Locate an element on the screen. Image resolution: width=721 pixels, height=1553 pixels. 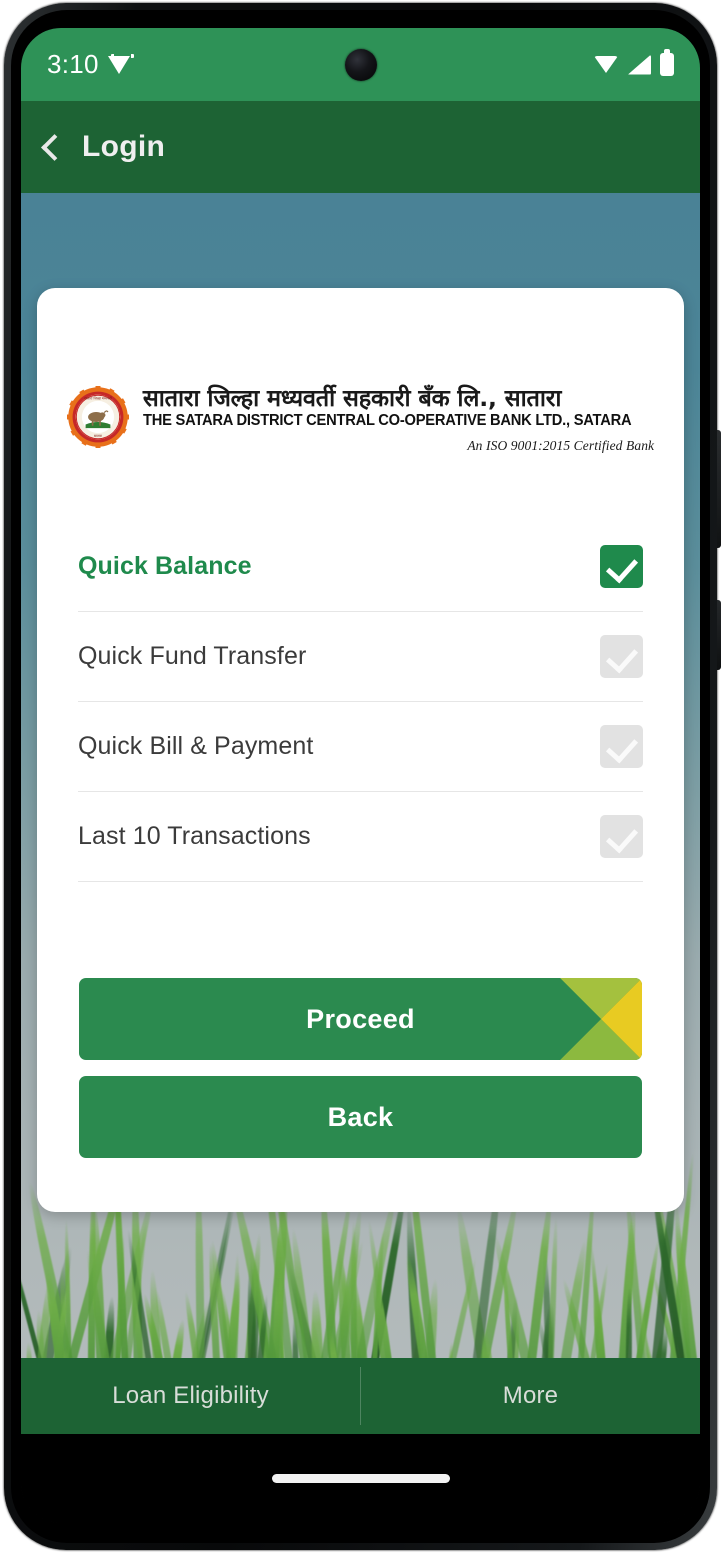
service-row: Quick Bill & Payment is located at coordinates (360, 747).